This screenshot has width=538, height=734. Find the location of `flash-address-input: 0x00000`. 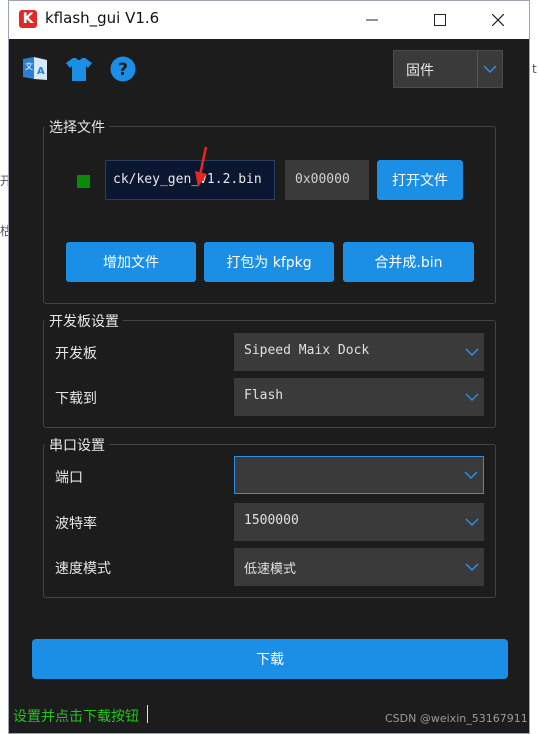

flash-address-input: 0x00000 is located at coordinates (327, 180).